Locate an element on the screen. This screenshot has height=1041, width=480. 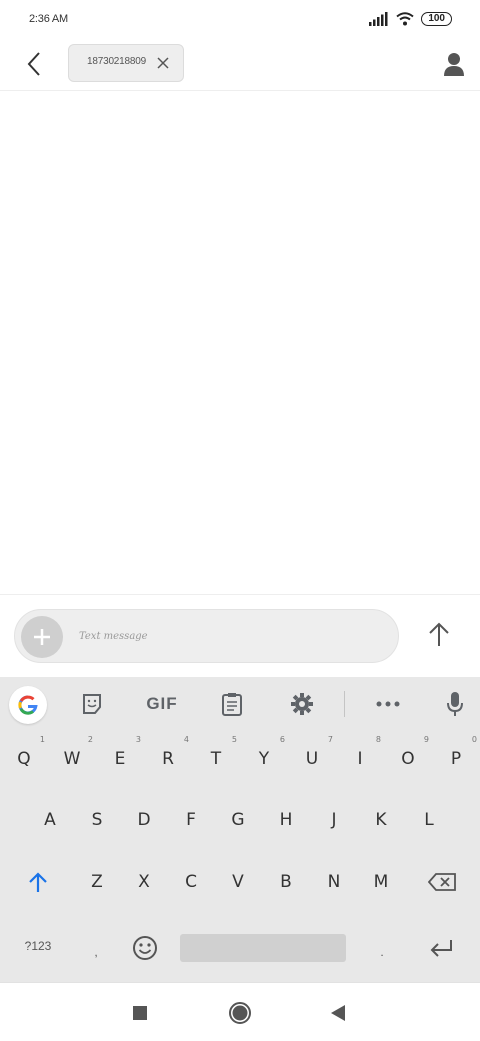
key-label: X is located at coordinates (144, 882).